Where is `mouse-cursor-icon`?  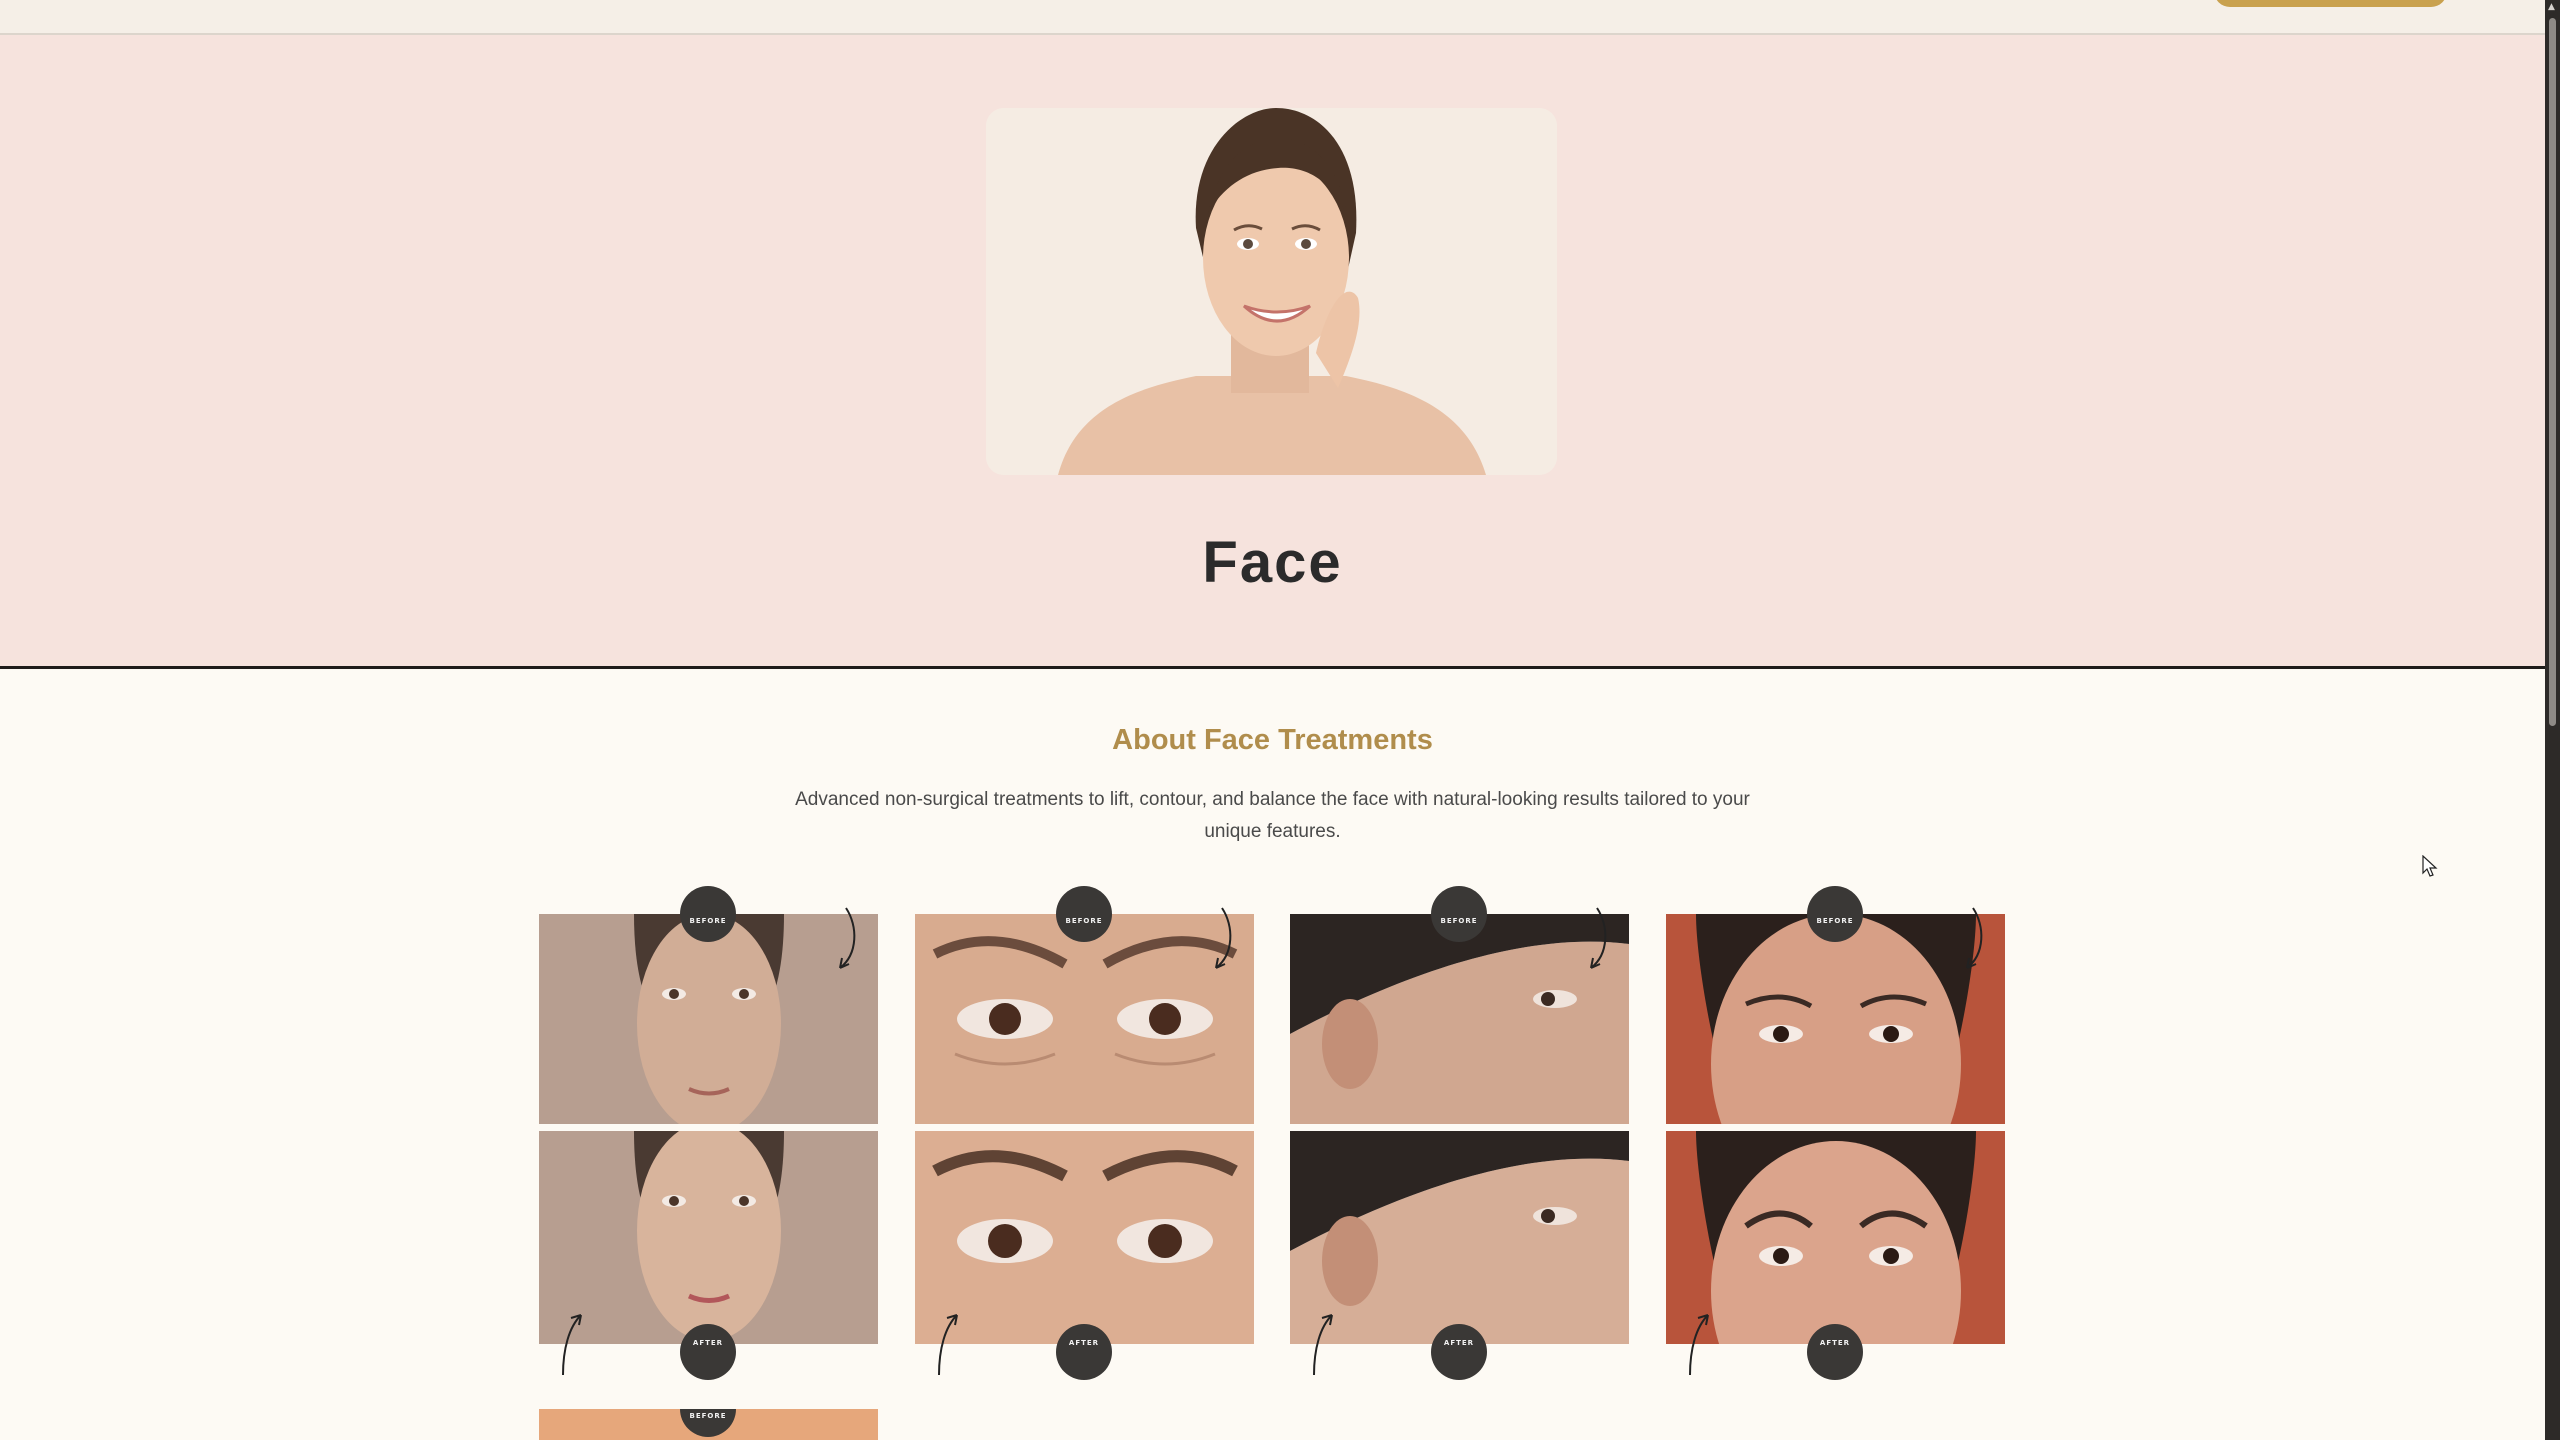
mouse-cursor-icon is located at coordinates (2430, 866).